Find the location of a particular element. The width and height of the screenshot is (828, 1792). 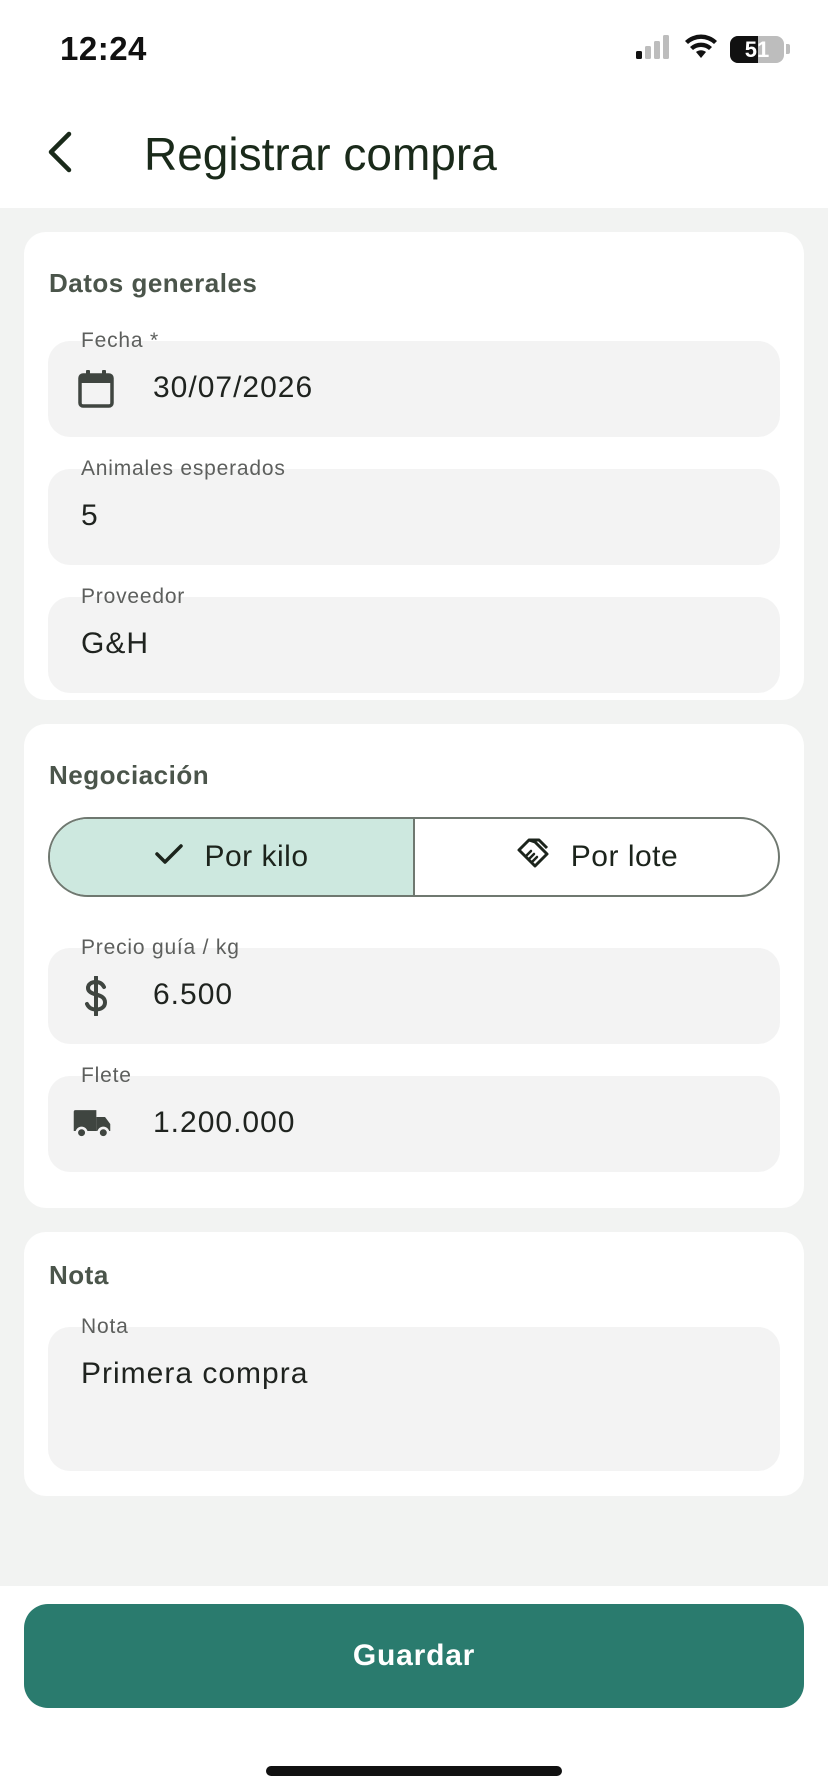

dollar-icon is located at coordinates (96, 996).